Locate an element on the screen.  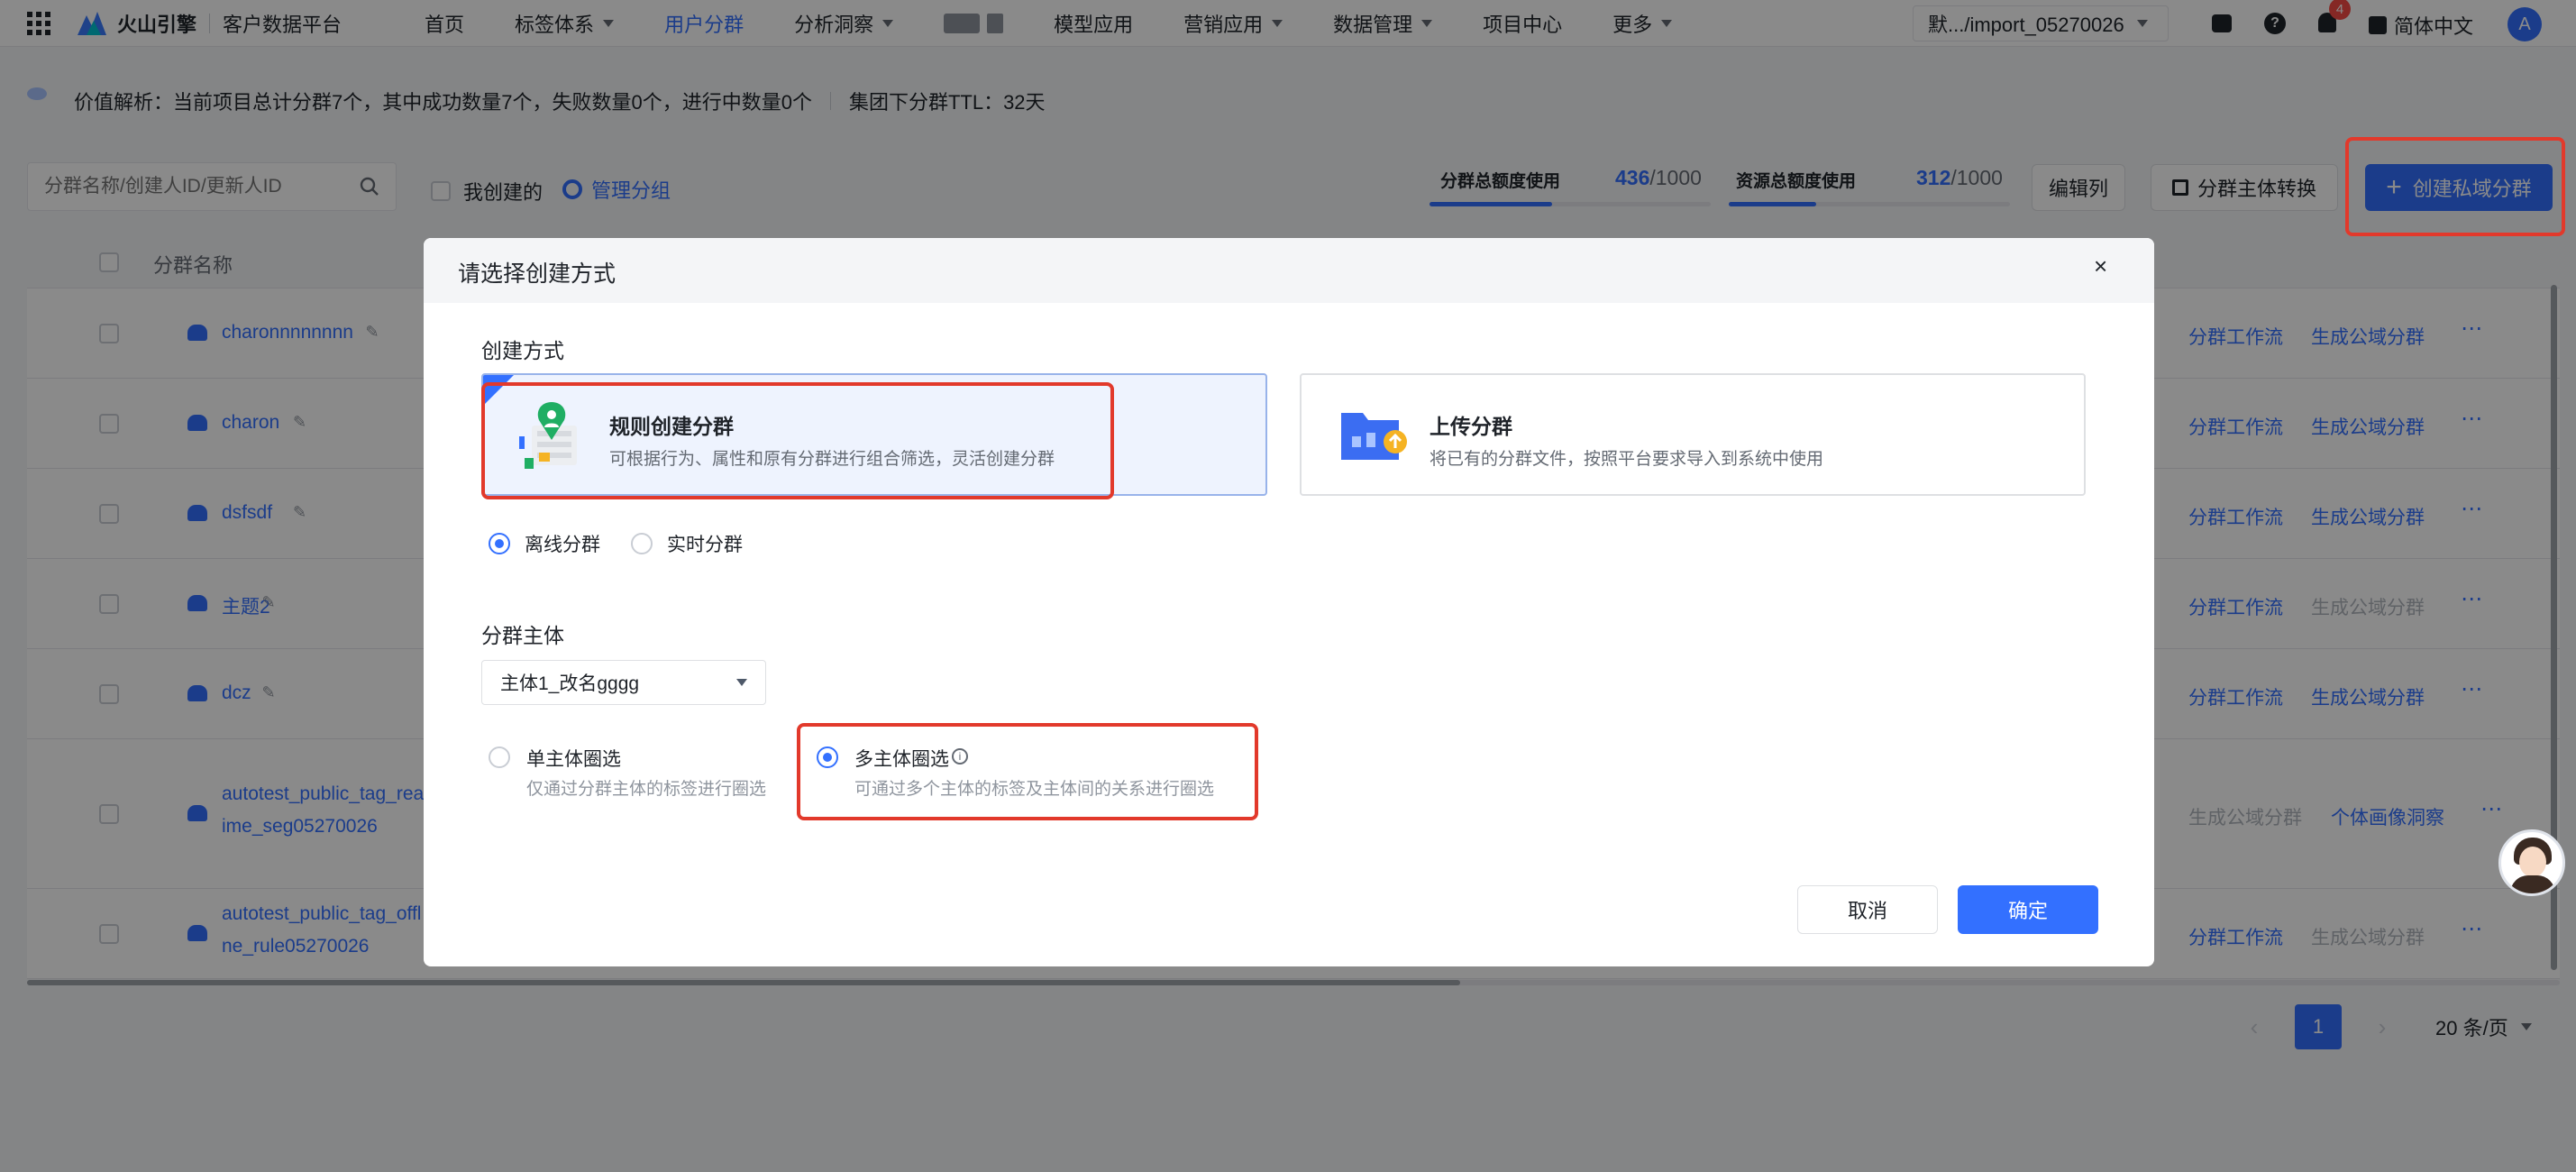
single-subject-desc: 仅通过分群主体的标签进行圈选 is located at coordinates (646, 790).